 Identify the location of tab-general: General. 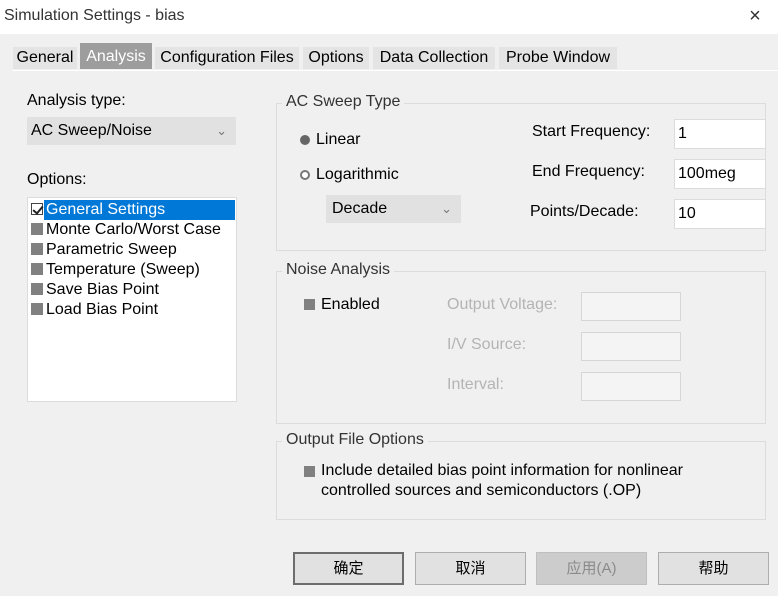
(45, 58).